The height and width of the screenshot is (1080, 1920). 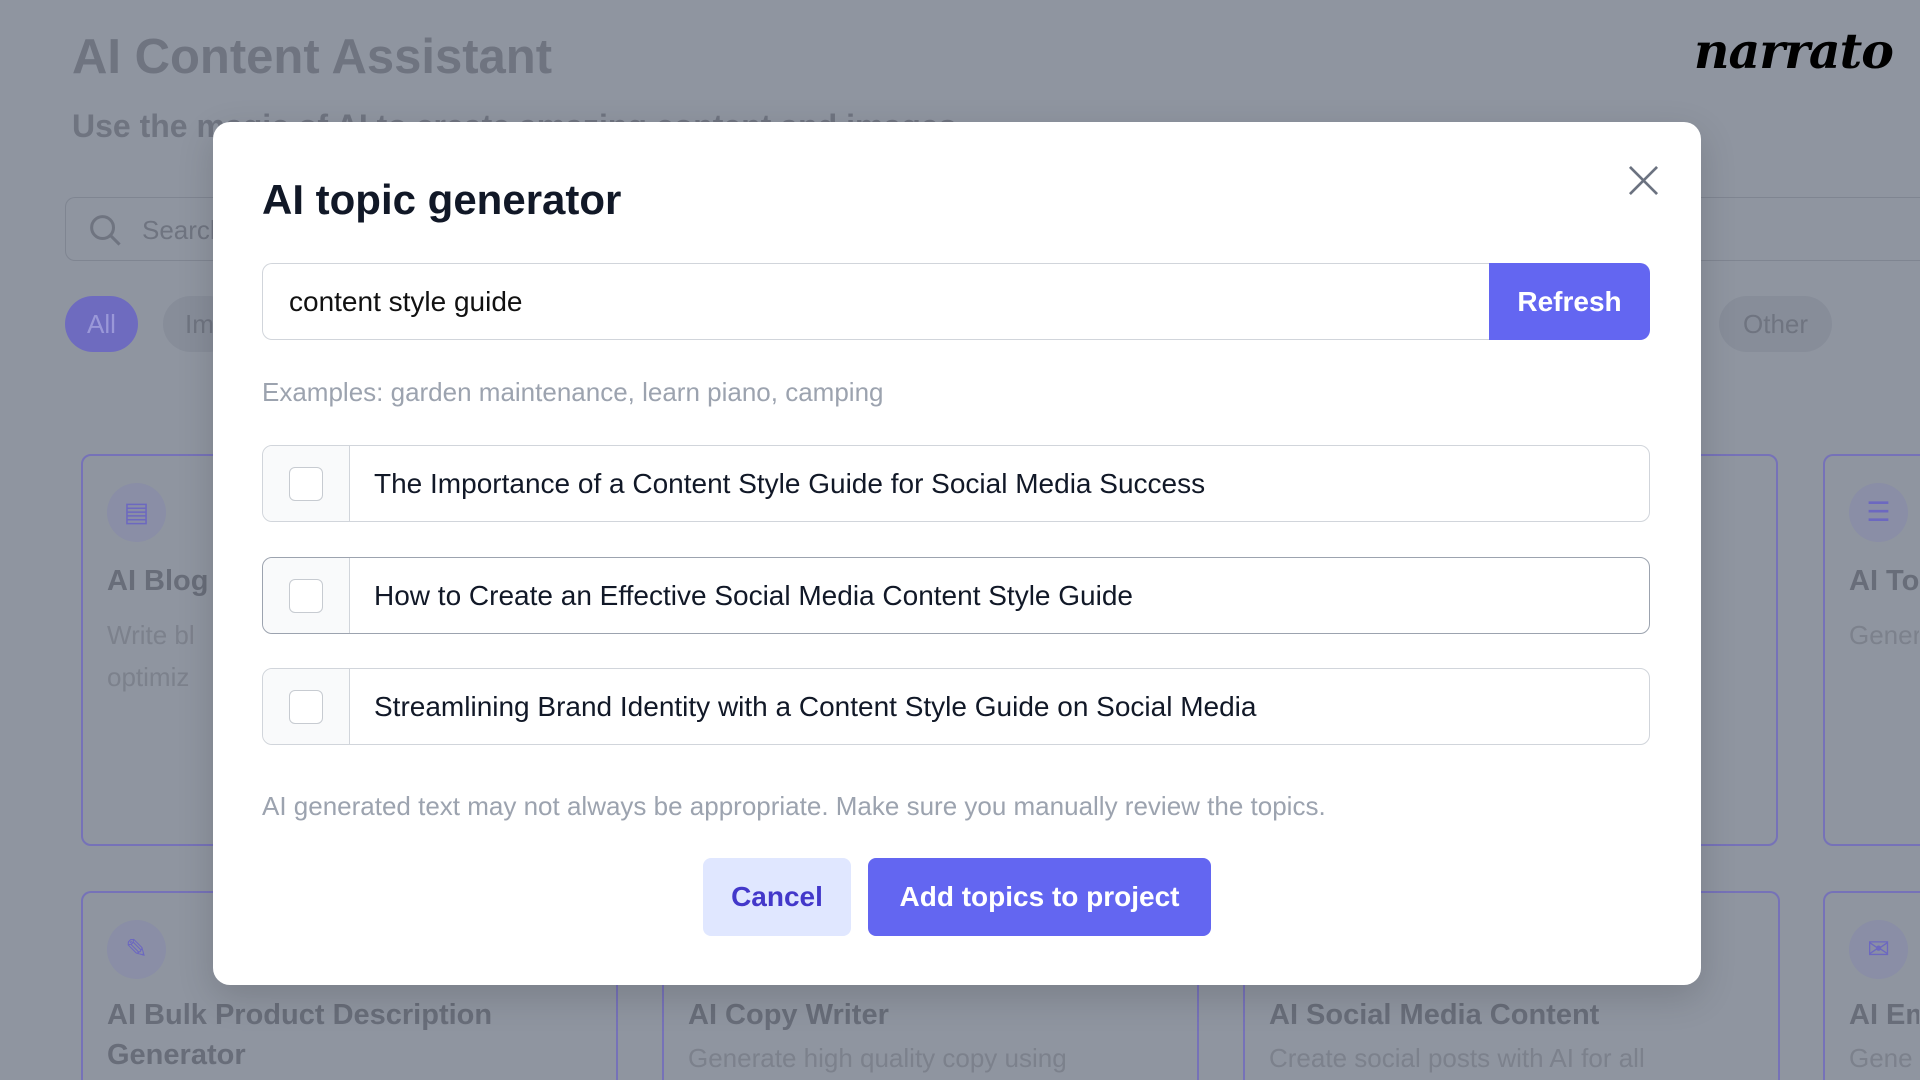 I want to click on mail-icon: ✉, so click(x=1878, y=949).